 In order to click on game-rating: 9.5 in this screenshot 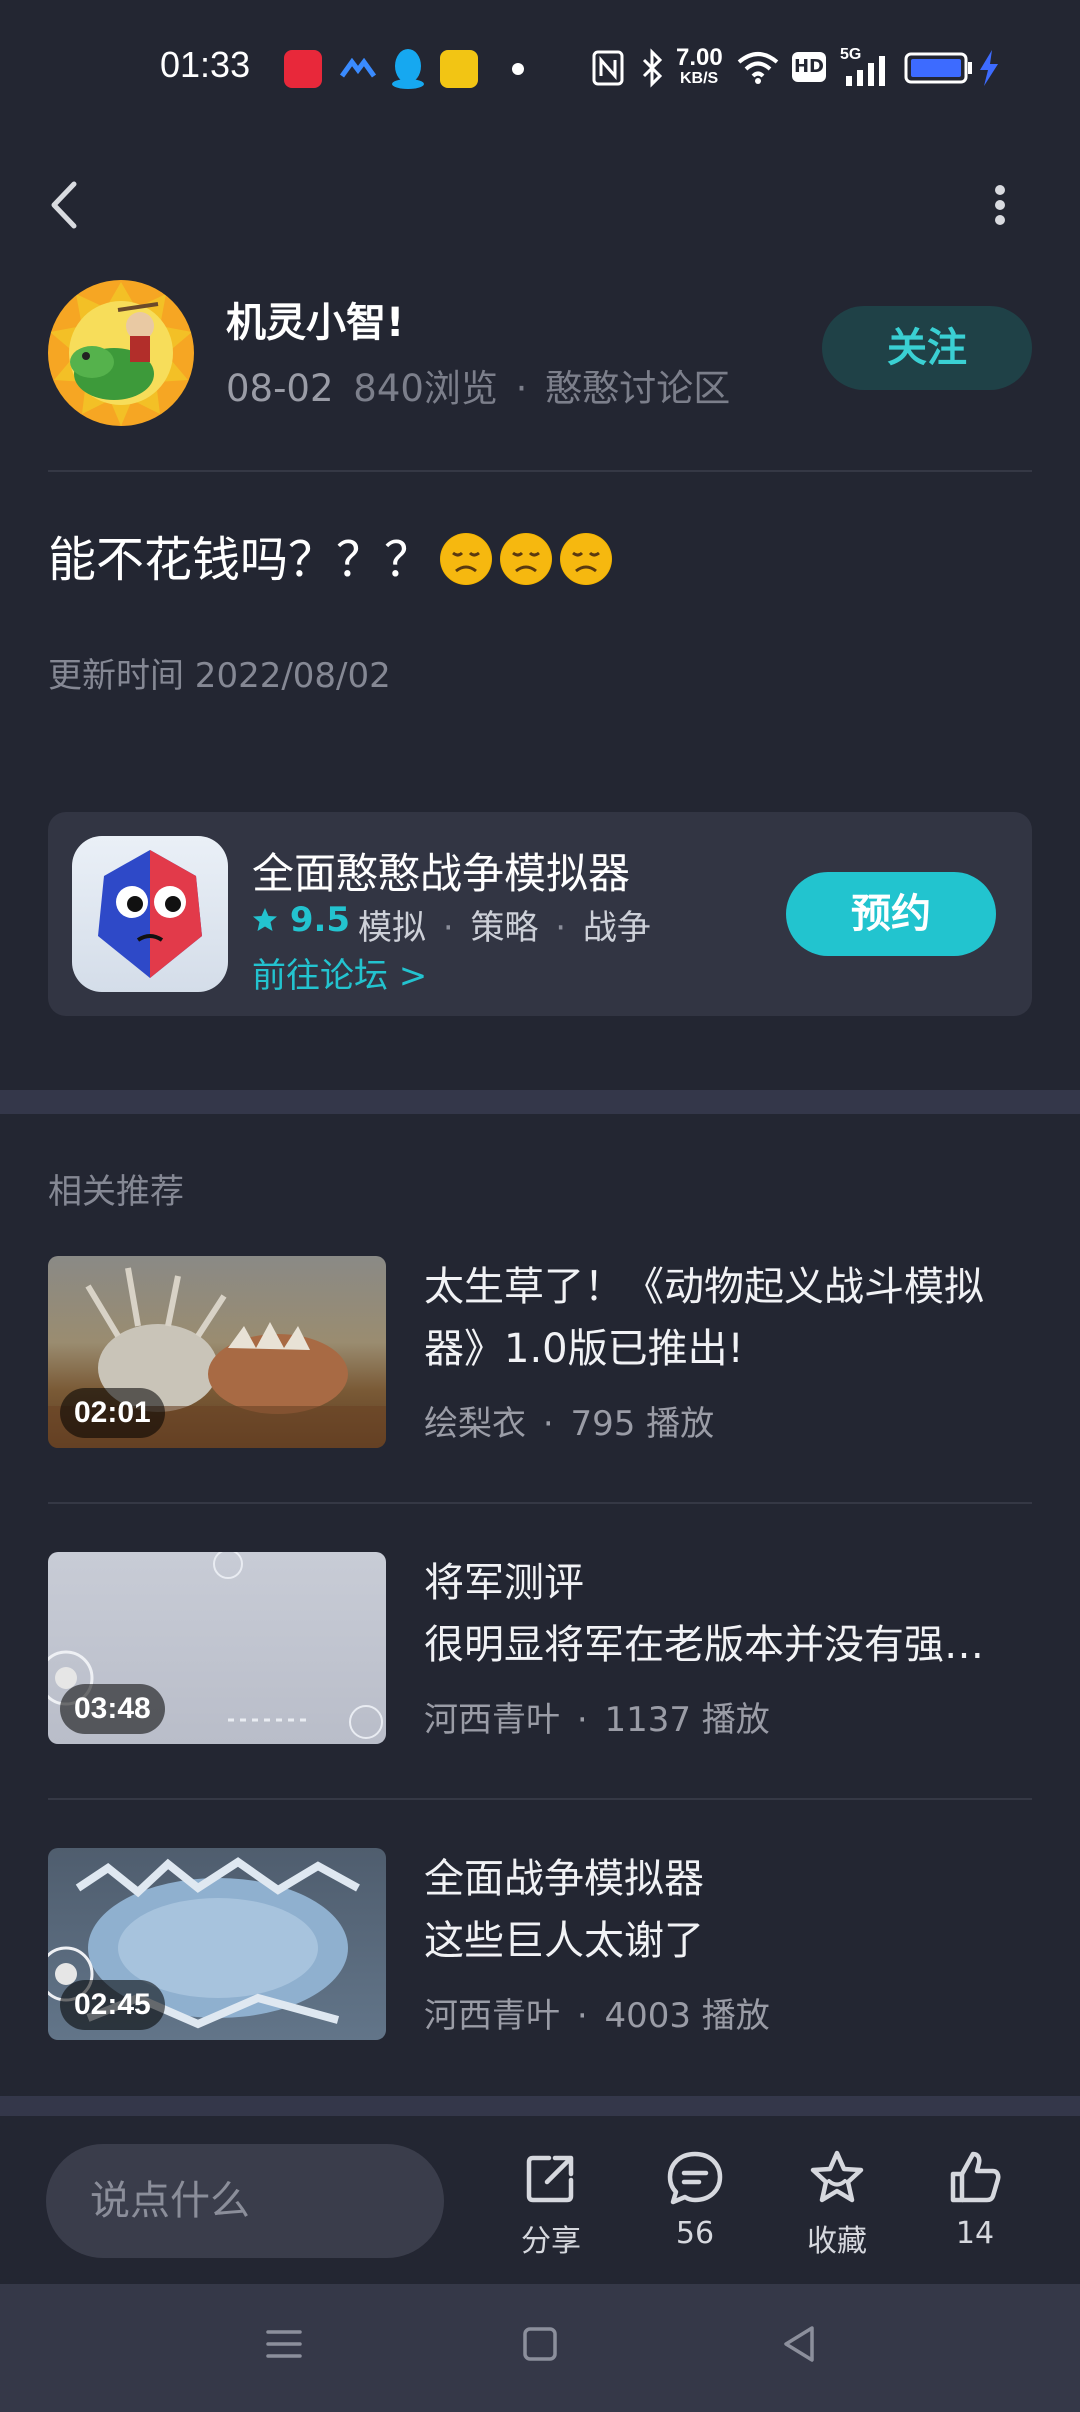, I will do `click(301, 920)`.